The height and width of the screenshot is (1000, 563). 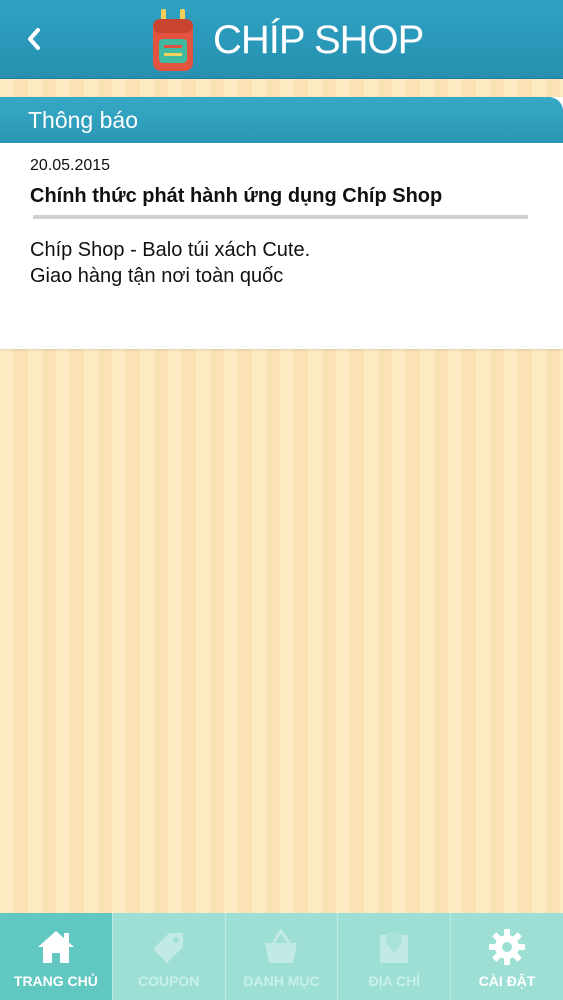 I want to click on panel-header: Thông báo, so click(x=281, y=120).